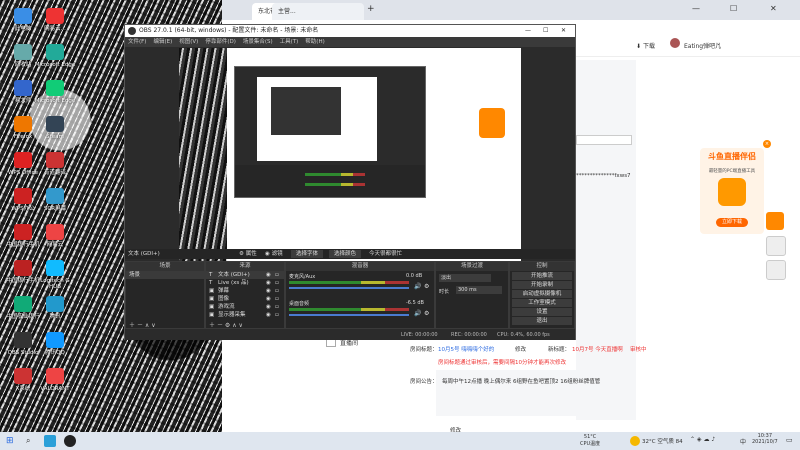 The width and height of the screenshot is (800, 450). What do you see at coordinates (245, 299) in the screenshot?
I see `source-item: ▣ 图像 ◉ ▫` at bounding box center [245, 299].